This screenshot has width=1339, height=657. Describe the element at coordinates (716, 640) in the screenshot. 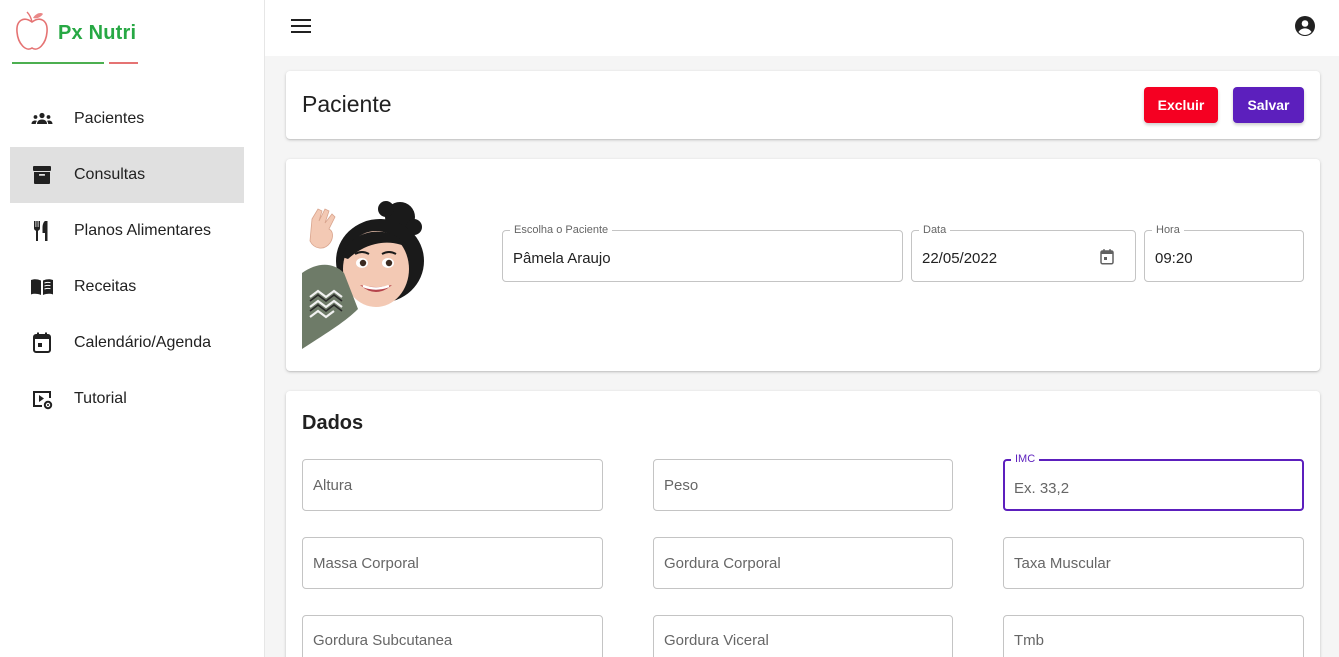

I see `gordura-viceral-placeholder: Gordura Viceral` at that location.